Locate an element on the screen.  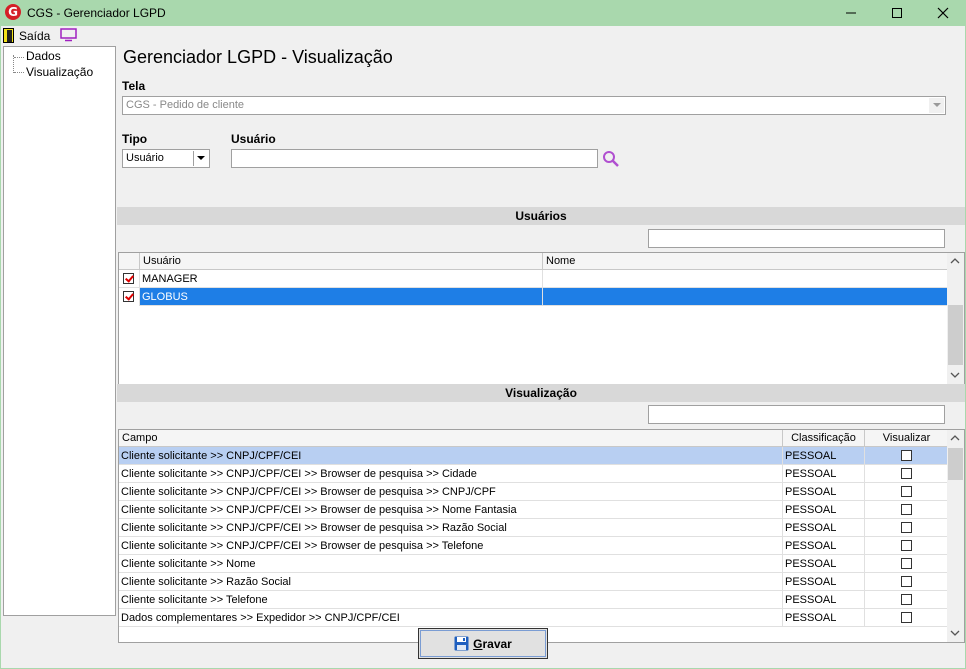
exit-door-icon is located at coordinates (8, 35).